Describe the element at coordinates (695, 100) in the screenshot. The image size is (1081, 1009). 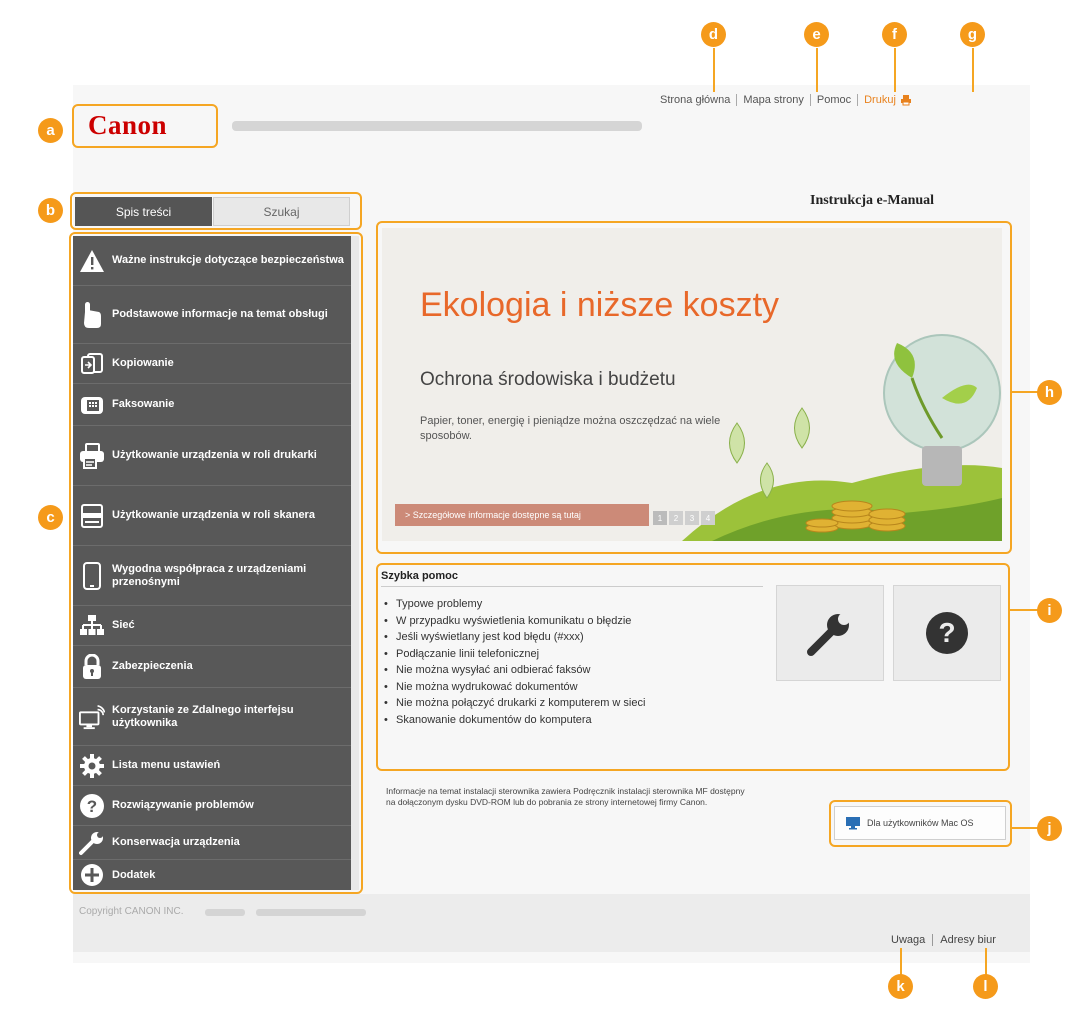
I see `home-link: Strona główna` at that location.